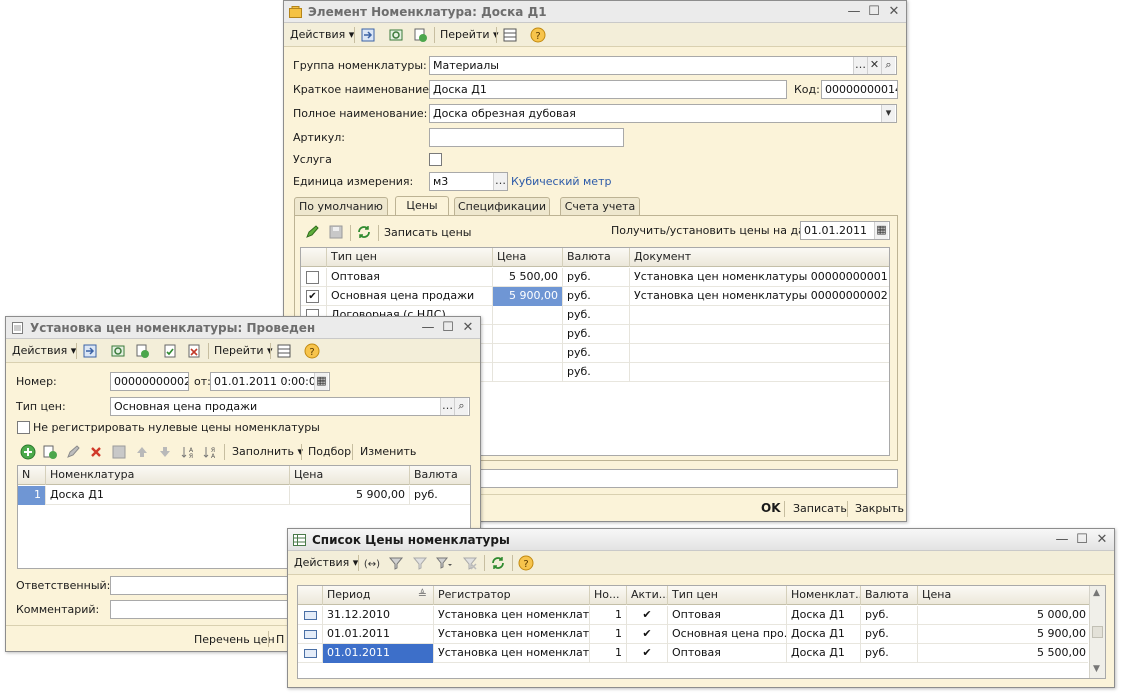  Describe the element at coordinates (663, 113) in the screenshot. I see `full-name-field: Доска обрезная дубовая` at that location.